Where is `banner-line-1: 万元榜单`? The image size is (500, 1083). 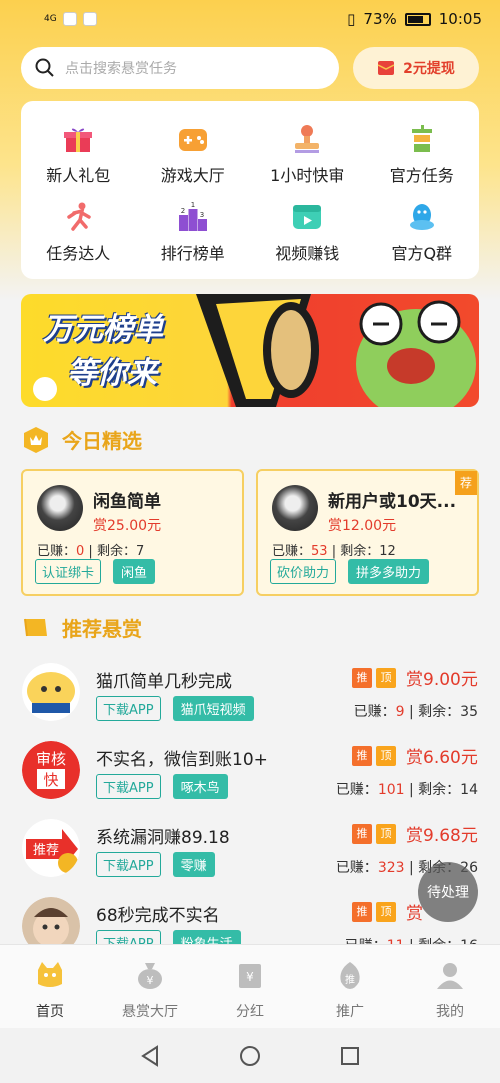
banner-line-1: 万元榜单 is located at coordinates (103, 329).